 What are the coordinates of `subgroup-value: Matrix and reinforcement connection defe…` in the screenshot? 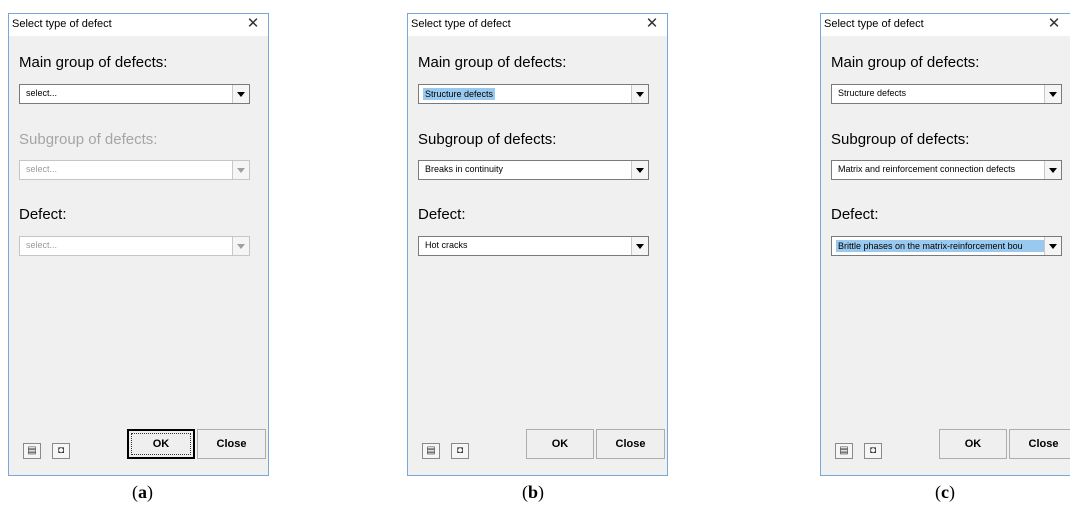 It's located at (927, 169).